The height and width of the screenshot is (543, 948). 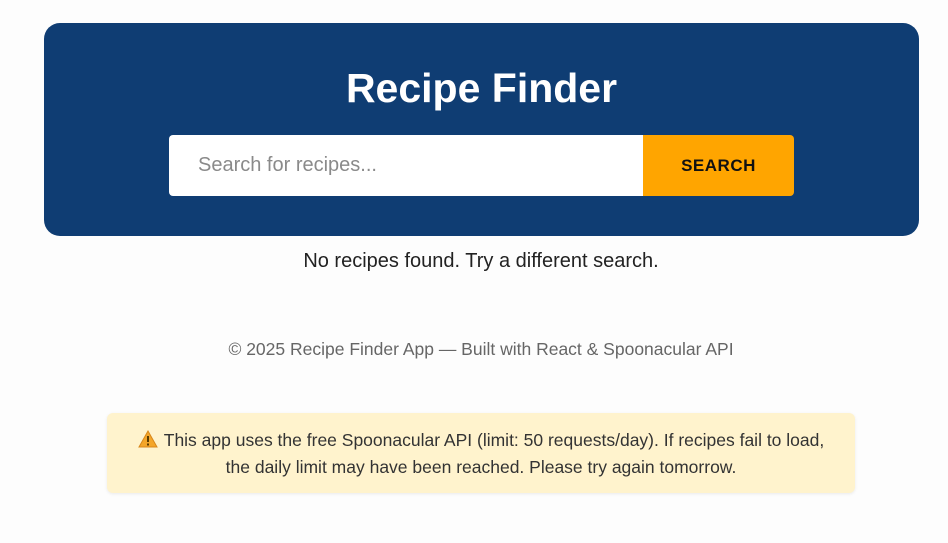 I want to click on search-form: SEARCH, so click(x=481, y=165).